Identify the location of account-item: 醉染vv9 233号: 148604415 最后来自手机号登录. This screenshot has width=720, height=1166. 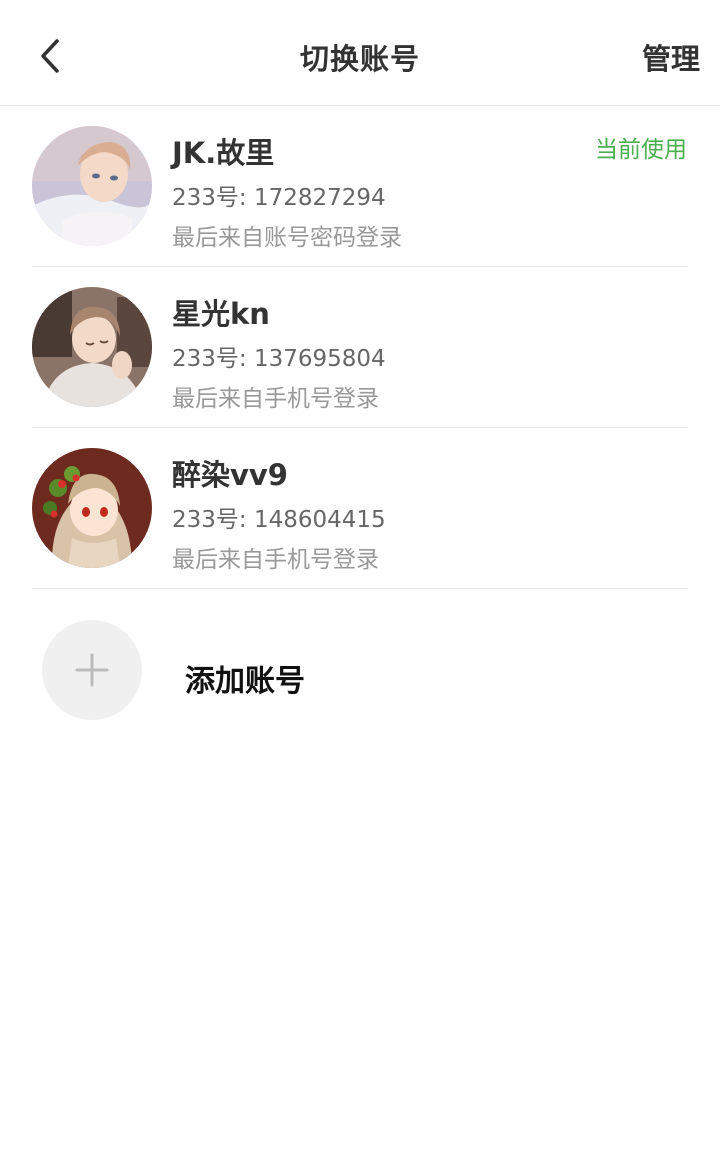
(360, 508).